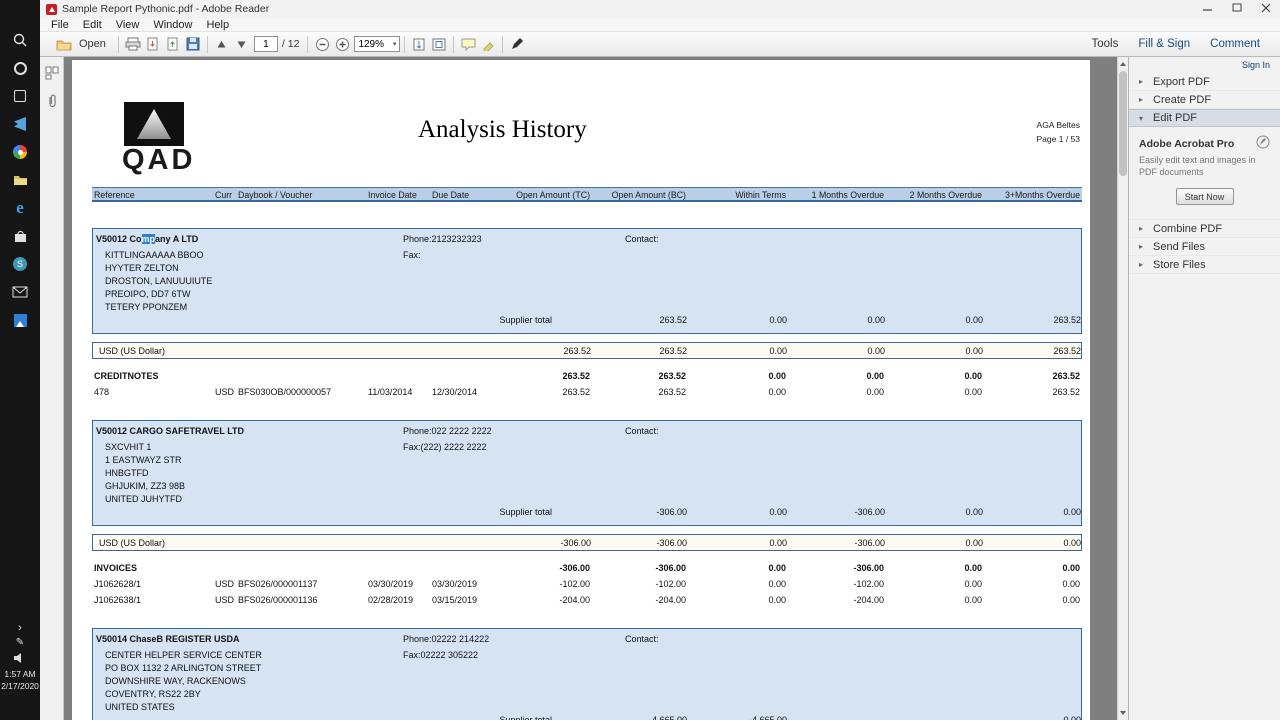 This screenshot has width=1280, height=720. Describe the element at coordinates (342, 44) in the screenshot. I see `zoom-in-icon` at that location.